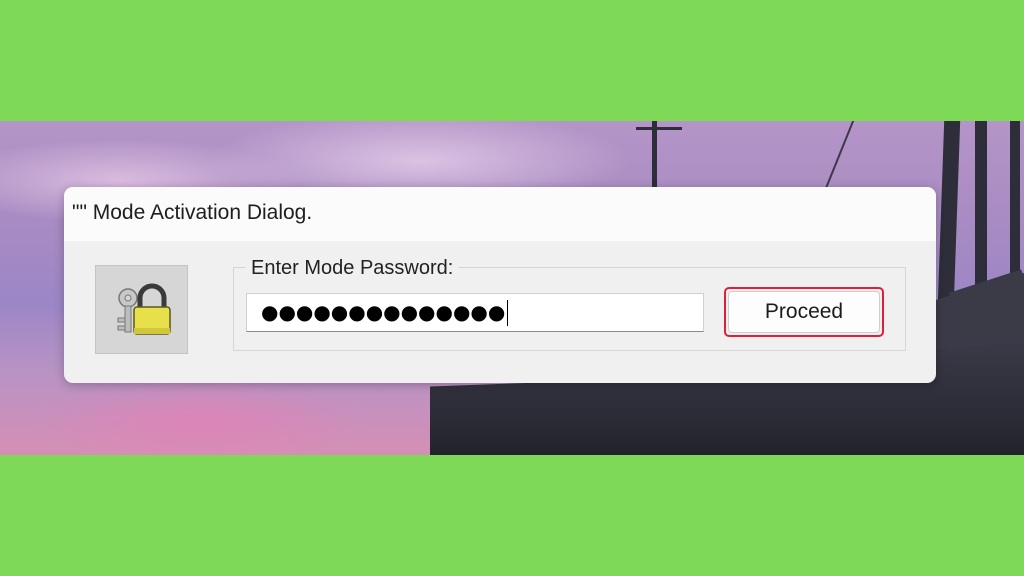 This screenshot has width=1024, height=576. Describe the element at coordinates (804, 312) in the screenshot. I see `proceed-button: Proceed` at that location.